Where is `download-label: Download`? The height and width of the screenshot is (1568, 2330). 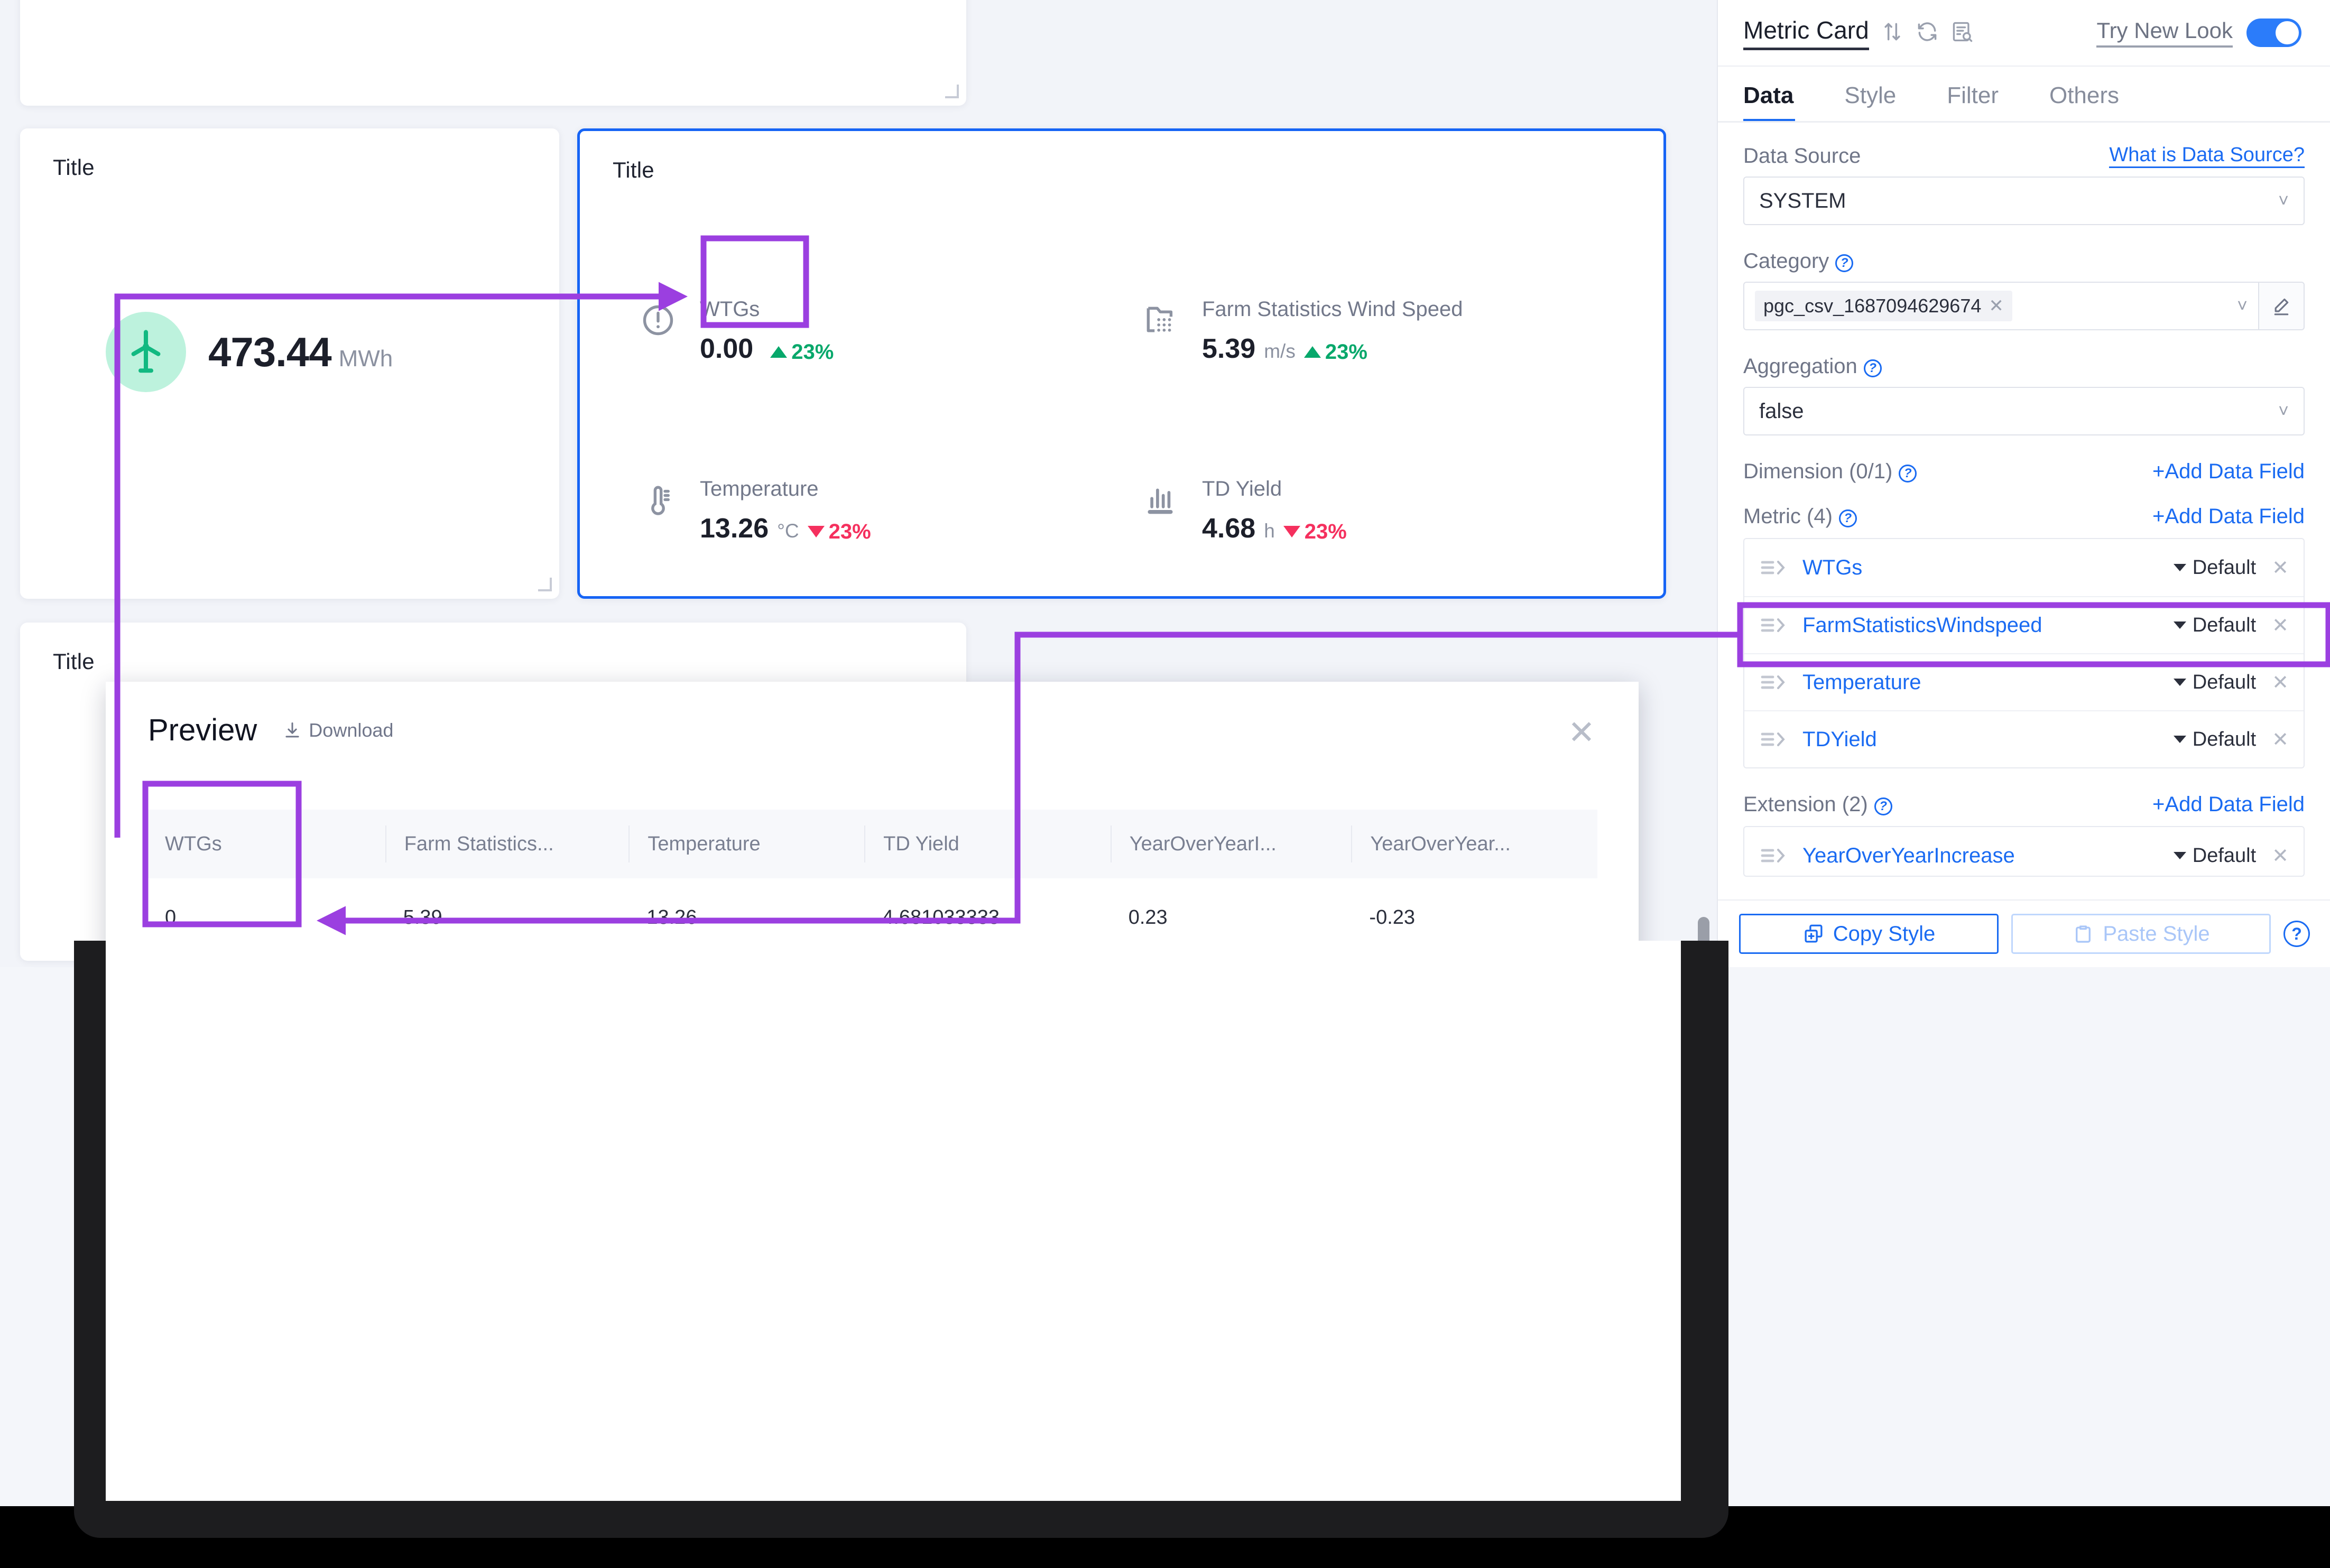 download-label: Download is located at coordinates (351, 730).